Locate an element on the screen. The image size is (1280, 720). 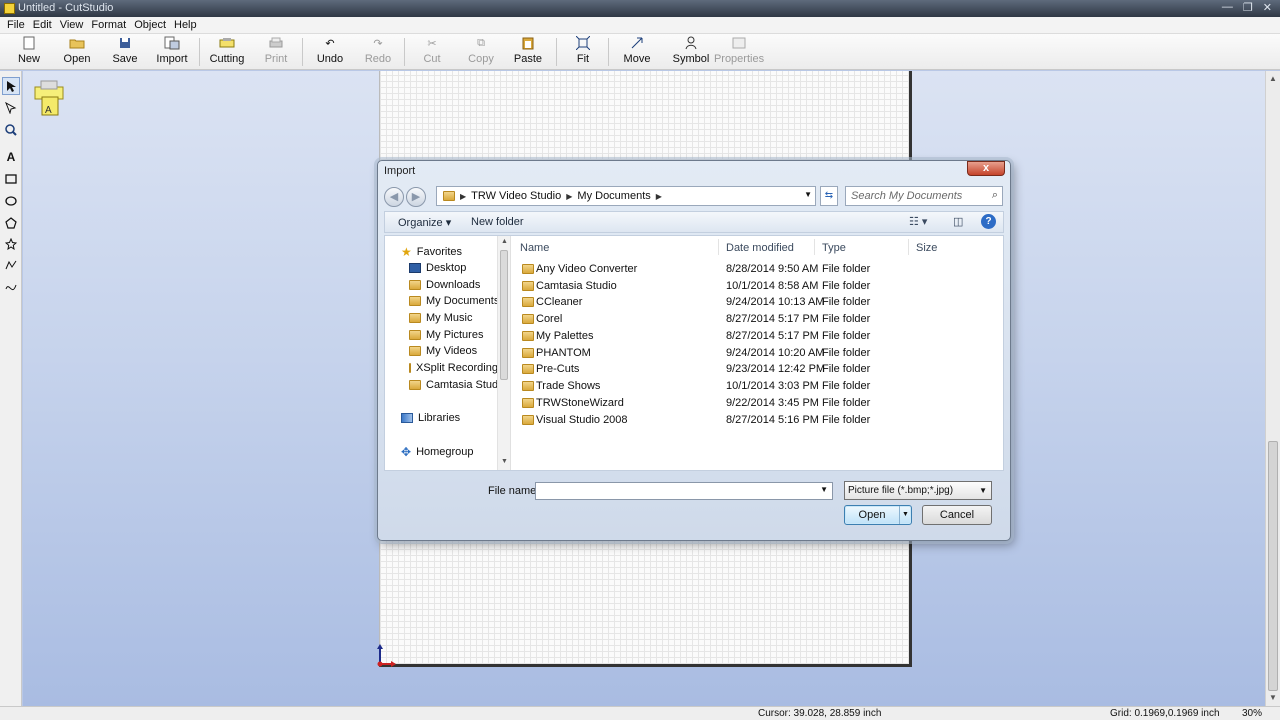
move-button: Move is located at coordinates (637, 52).